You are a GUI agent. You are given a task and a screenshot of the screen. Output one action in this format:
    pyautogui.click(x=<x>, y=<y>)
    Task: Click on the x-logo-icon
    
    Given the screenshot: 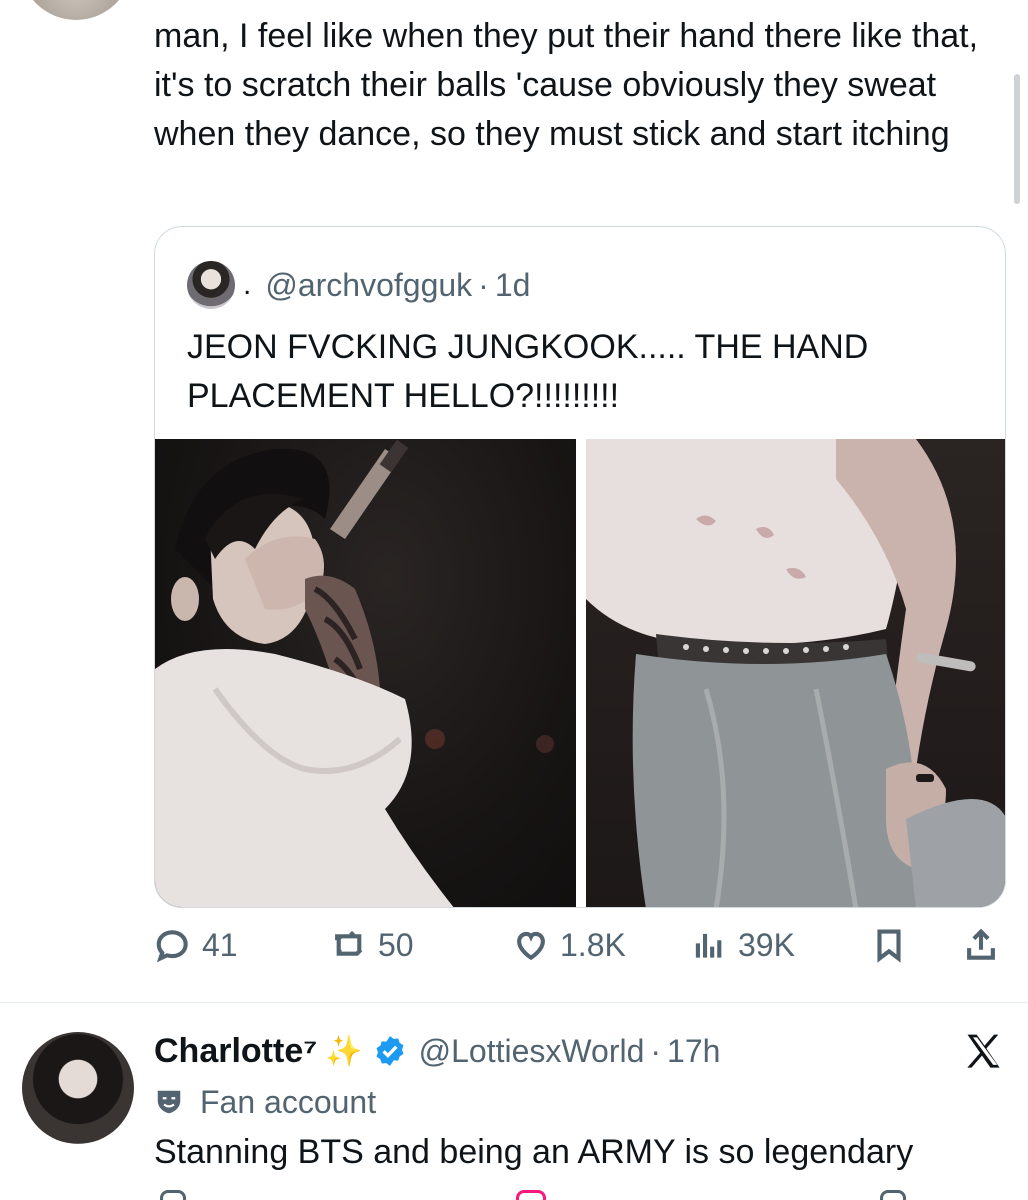 What is the action you would take?
    pyautogui.click(x=984, y=1052)
    